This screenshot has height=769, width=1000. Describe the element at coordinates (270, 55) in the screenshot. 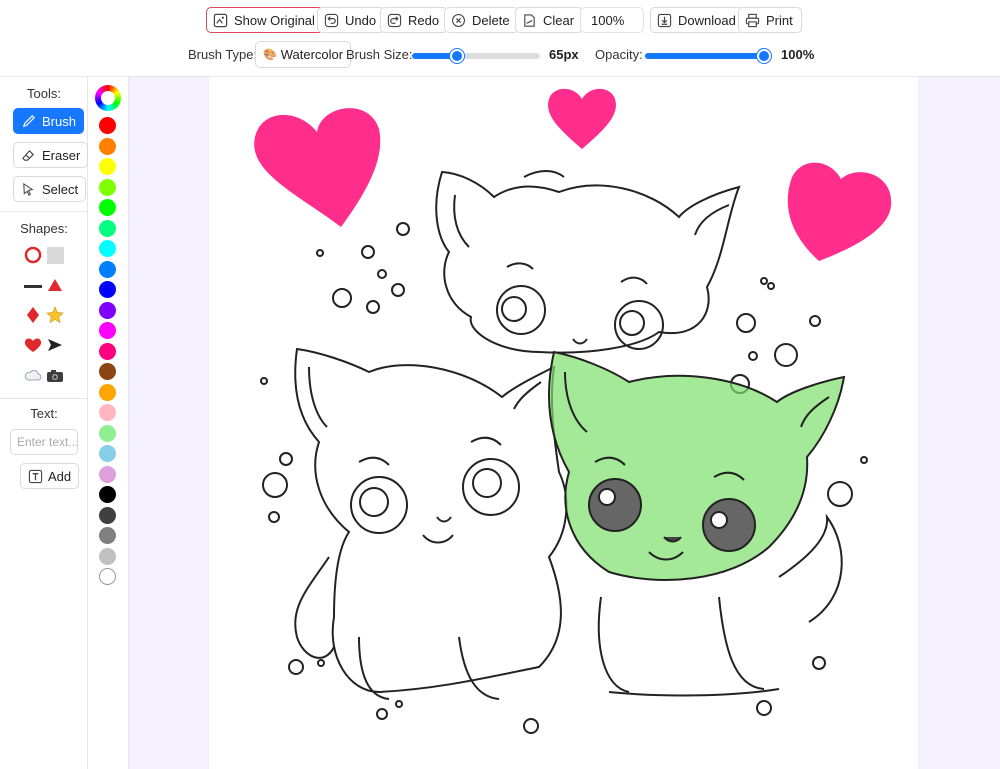

I see `paint-palette-icon: 🎨` at that location.